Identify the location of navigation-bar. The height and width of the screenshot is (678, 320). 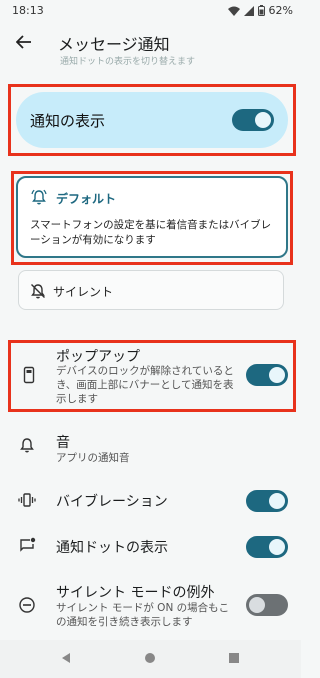
(150, 659).